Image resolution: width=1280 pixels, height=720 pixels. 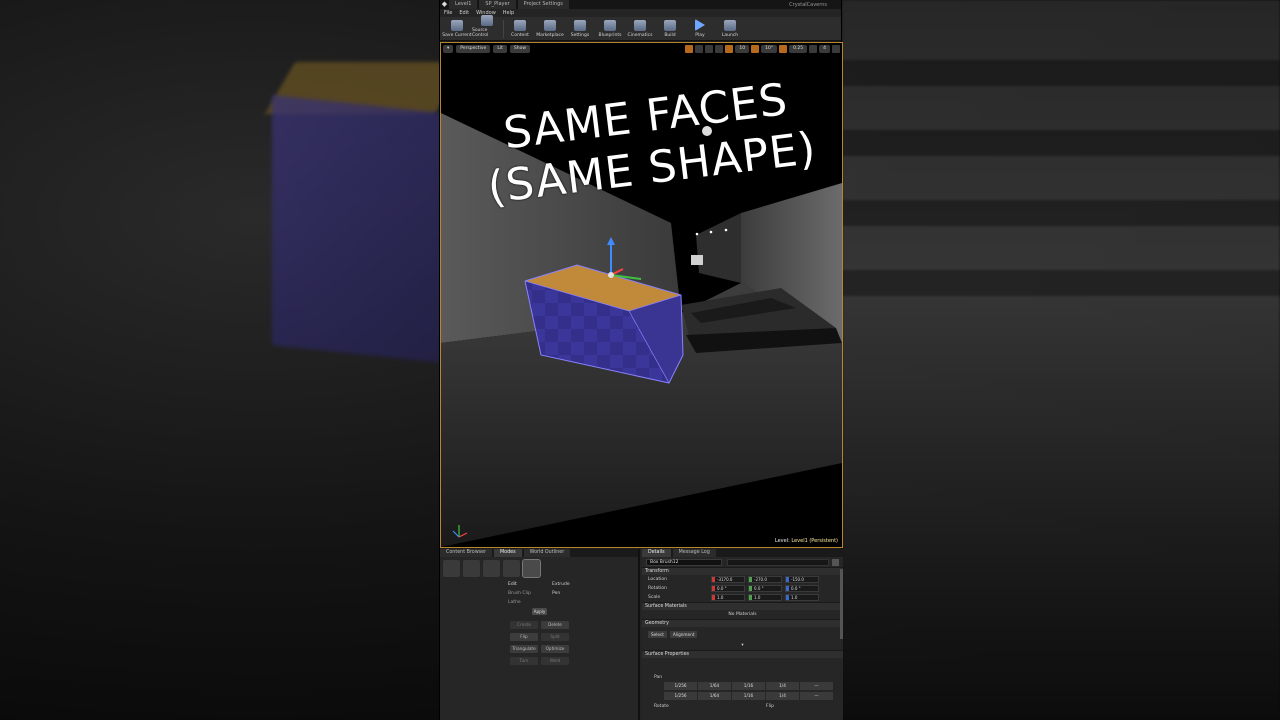 What do you see at coordinates (547, 553) in the screenshot?
I see `tab-world-outliner: World Outliner` at bounding box center [547, 553].